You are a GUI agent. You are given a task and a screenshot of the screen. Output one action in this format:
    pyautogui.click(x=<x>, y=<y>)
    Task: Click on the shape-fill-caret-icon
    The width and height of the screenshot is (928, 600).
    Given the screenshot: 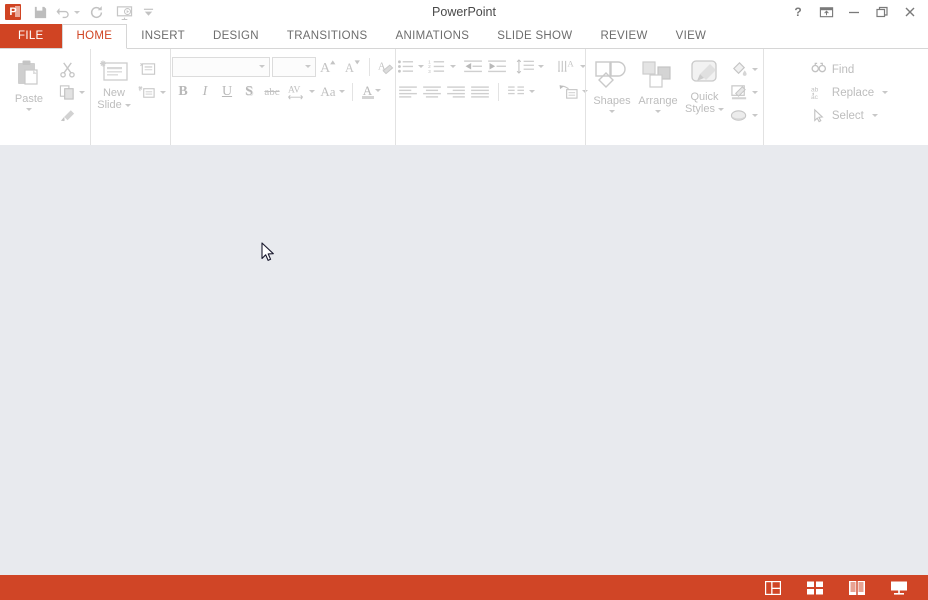 What is the action you would take?
    pyautogui.click(x=754, y=69)
    